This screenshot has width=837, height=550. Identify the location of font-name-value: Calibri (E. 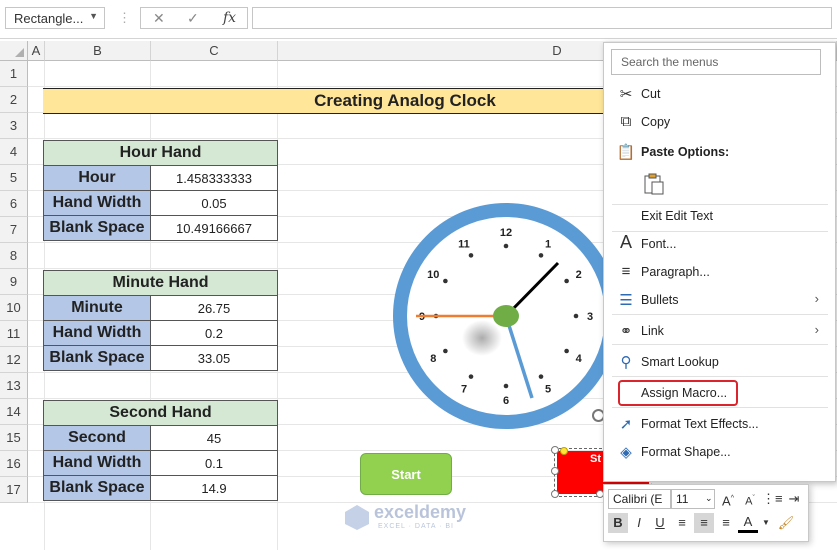
(638, 499).